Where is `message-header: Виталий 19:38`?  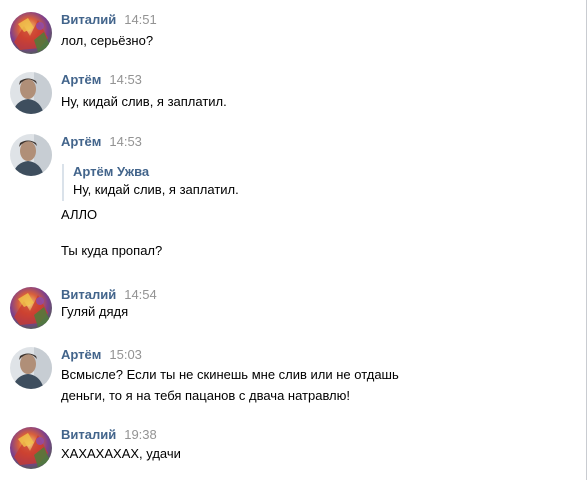 message-header: Виталий 19:38 is located at coordinates (109, 435).